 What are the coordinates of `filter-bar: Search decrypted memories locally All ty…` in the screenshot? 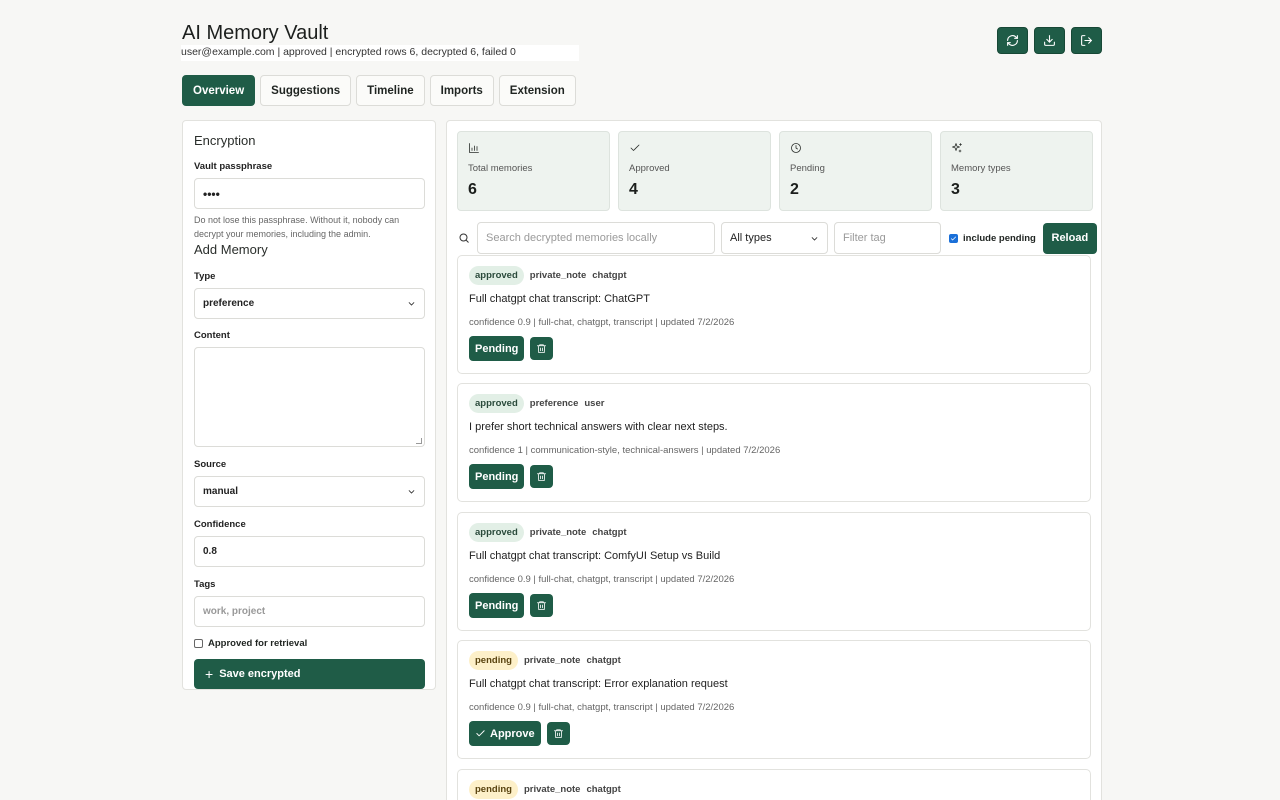 It's located at (777, 238).